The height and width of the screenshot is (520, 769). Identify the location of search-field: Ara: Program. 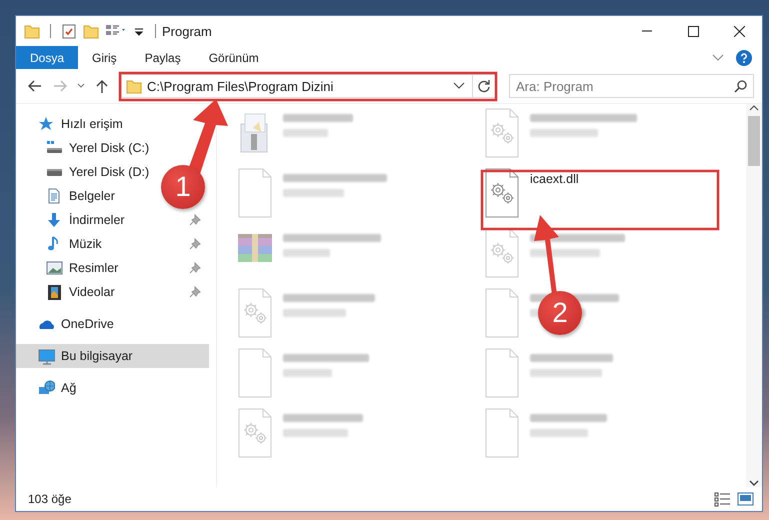
(631, 86).